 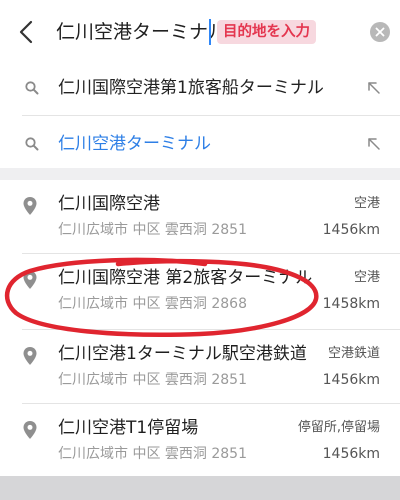 I want to click on text-caret, so click(x=210, y=32).